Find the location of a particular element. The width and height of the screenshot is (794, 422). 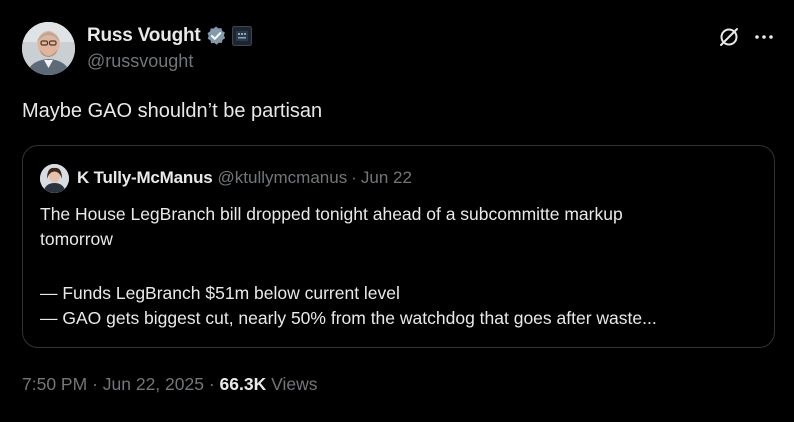

author-avatar is located at coordinates (48, 48).